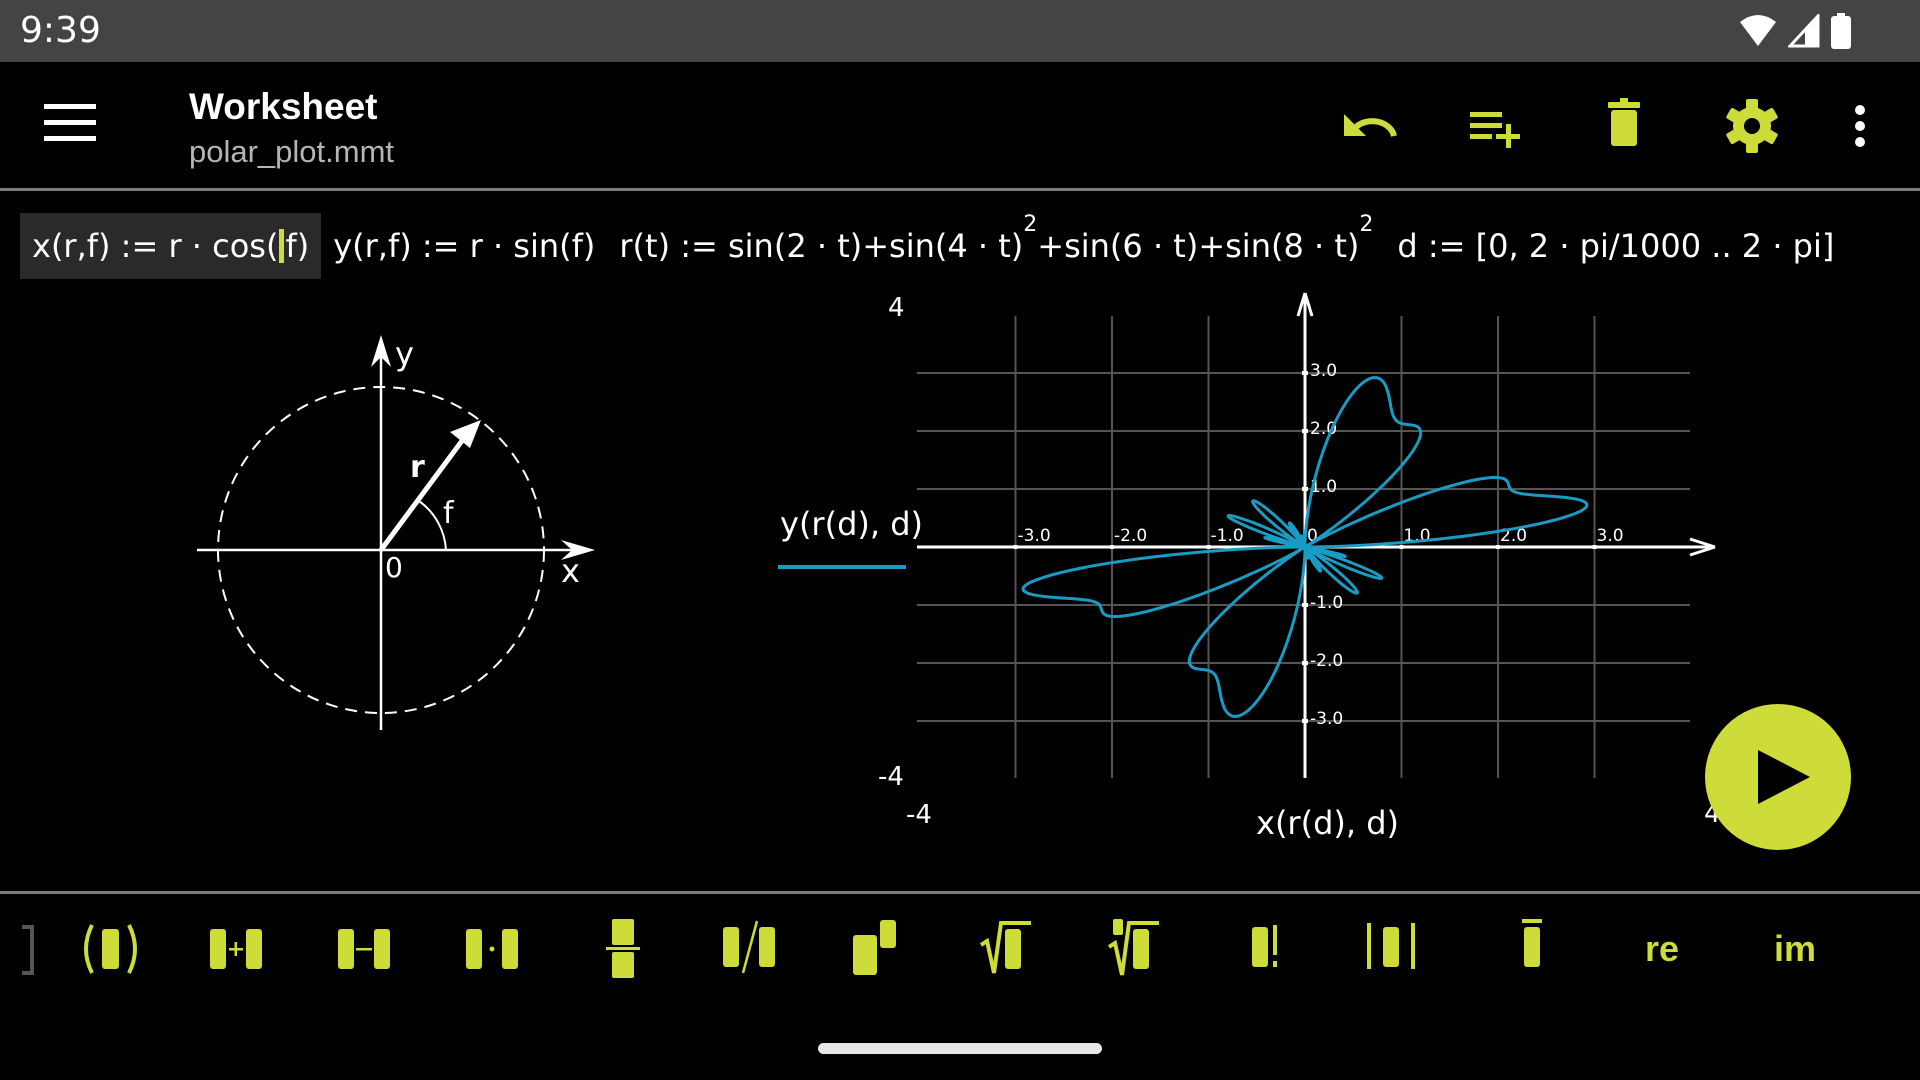 The image size is (1920, 1080). I want to click on bracket-icon, so click(28, 950).